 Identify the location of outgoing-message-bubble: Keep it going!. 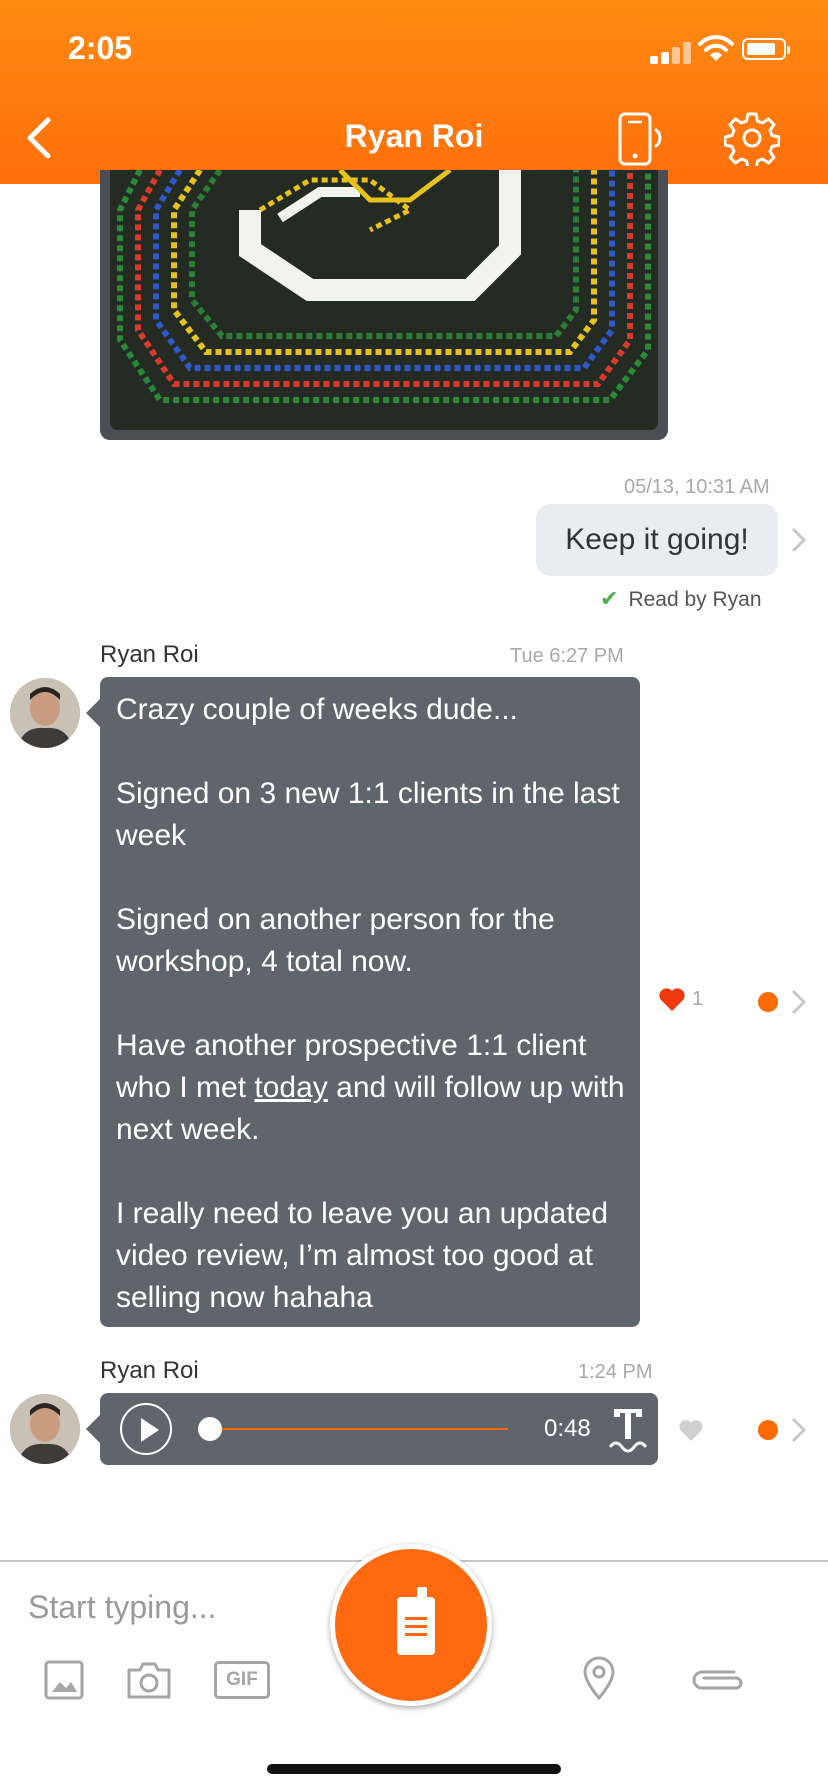
(657, 540).